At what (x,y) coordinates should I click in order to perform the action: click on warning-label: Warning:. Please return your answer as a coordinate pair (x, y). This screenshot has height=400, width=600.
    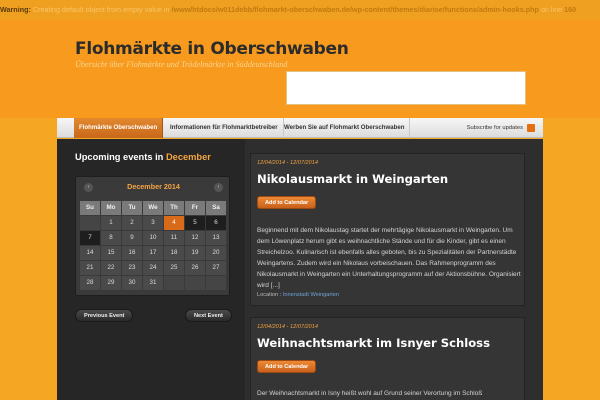
    Looking at the image, I should click on (15, 9).